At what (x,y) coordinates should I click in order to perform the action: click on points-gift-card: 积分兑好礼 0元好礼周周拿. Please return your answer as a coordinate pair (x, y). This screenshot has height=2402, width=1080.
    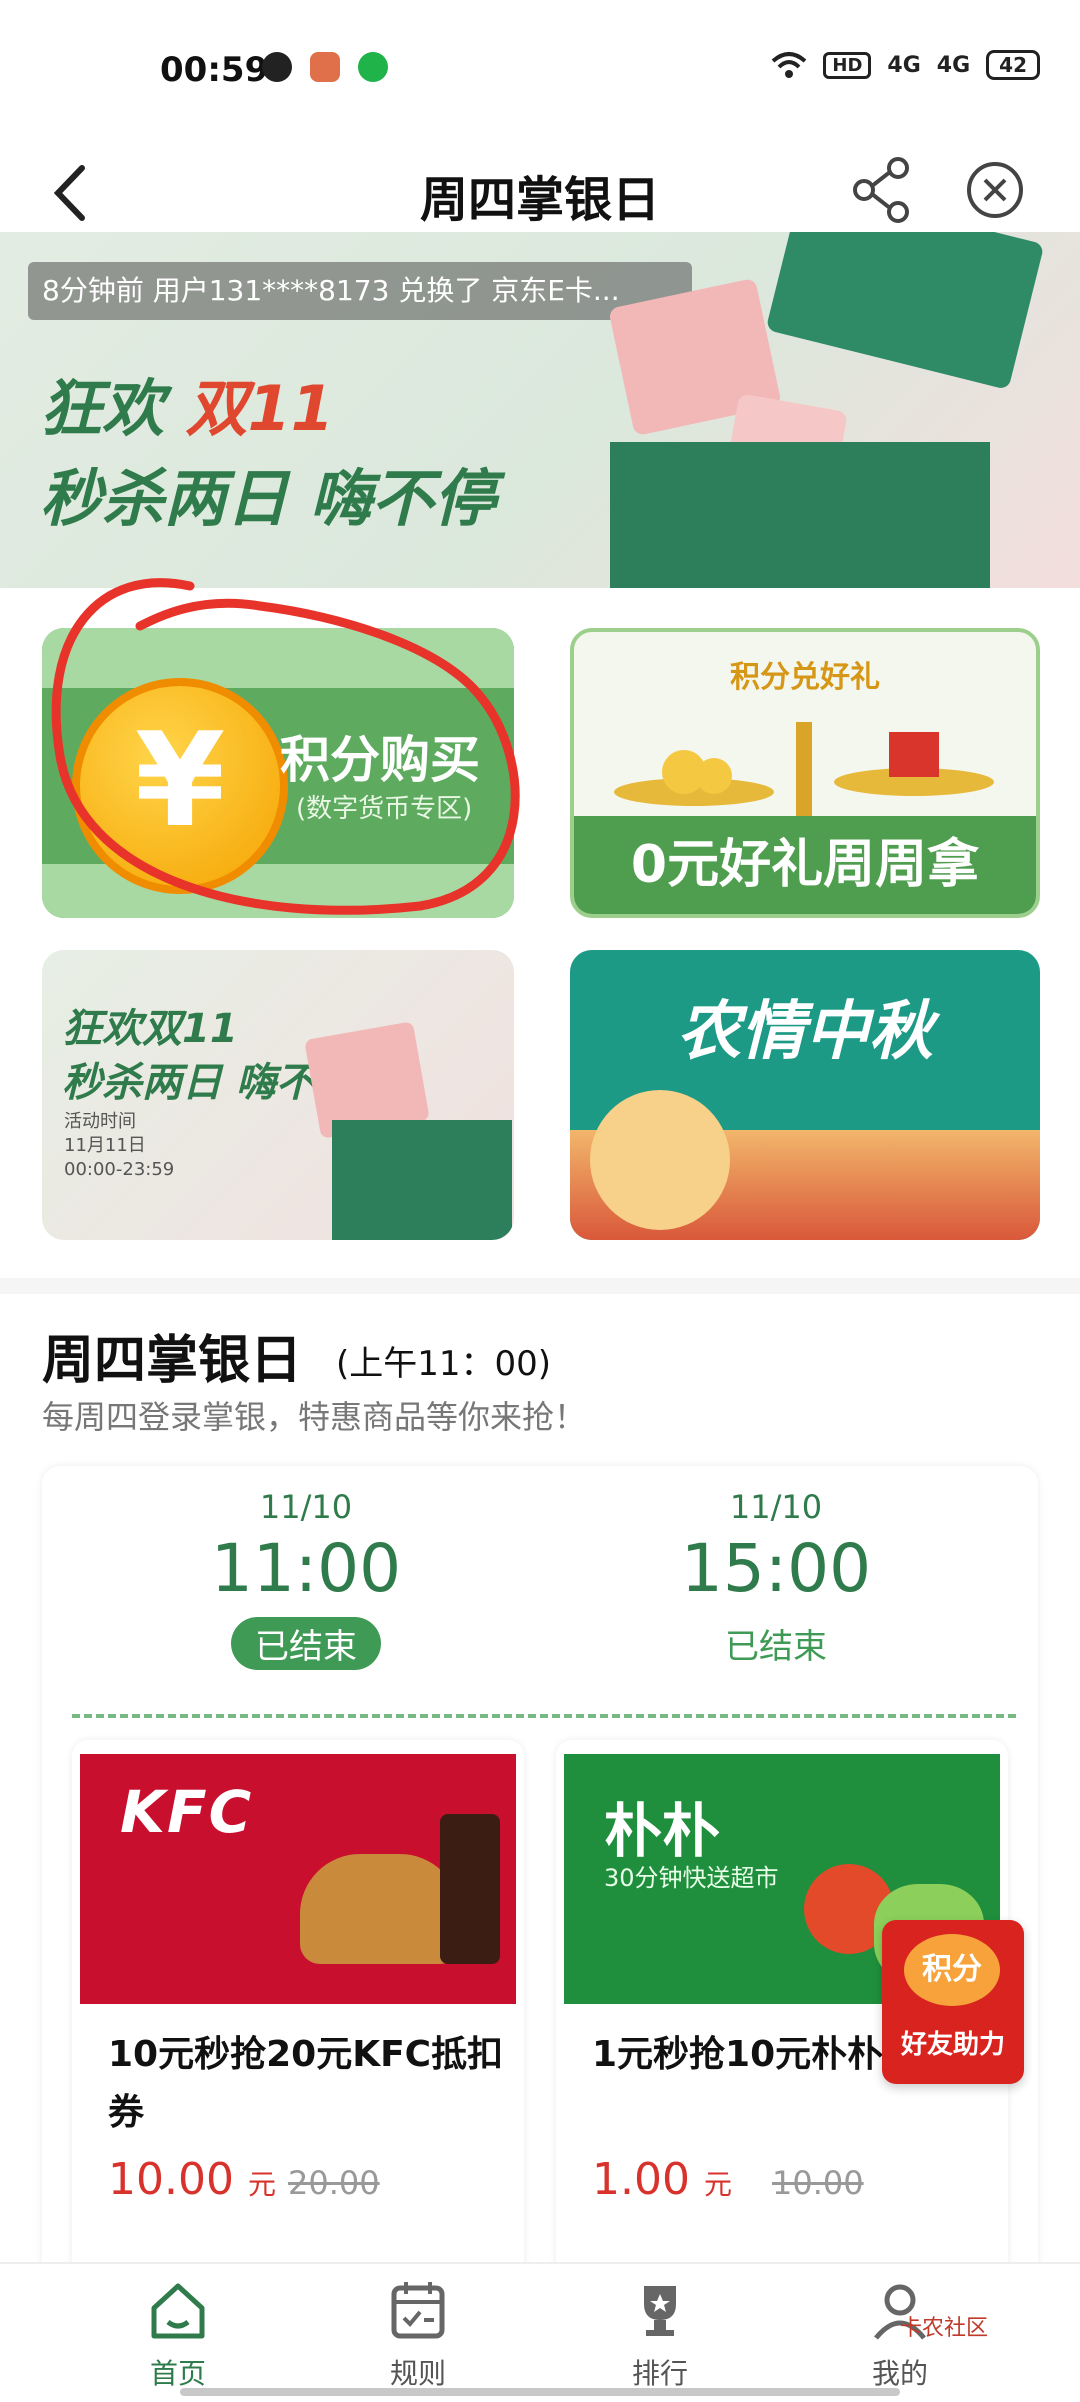
    Looking at the image, I should click on (805, 773).